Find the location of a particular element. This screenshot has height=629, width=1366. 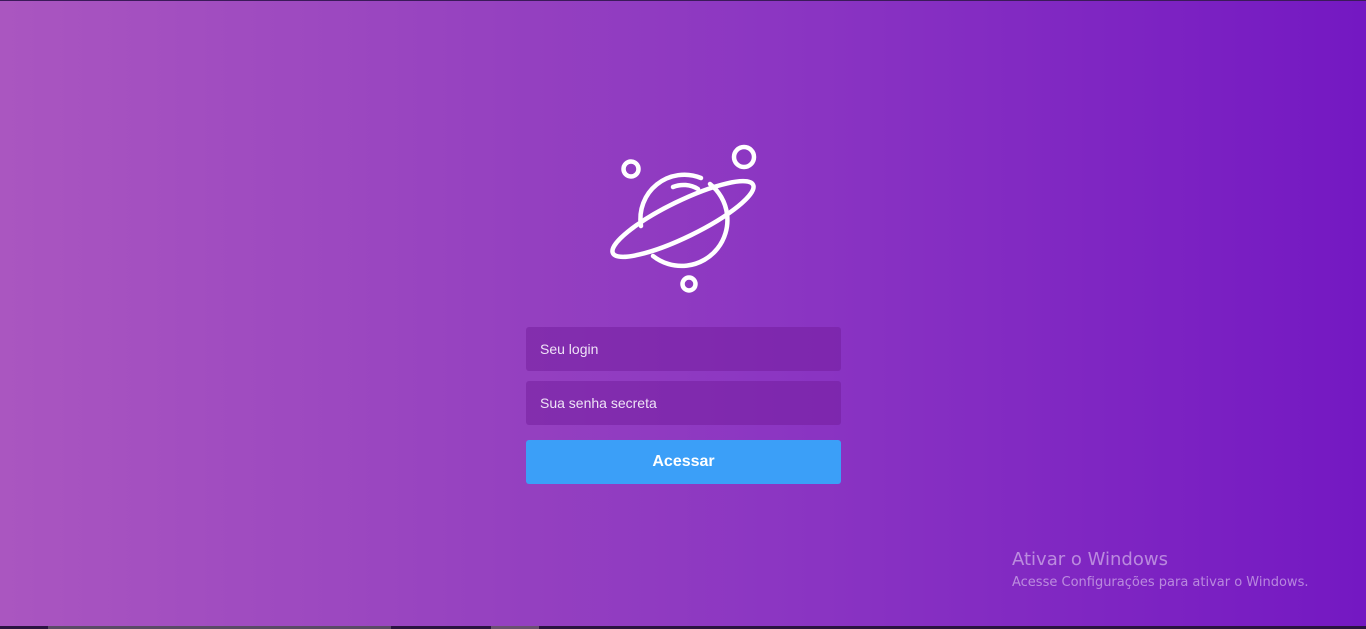

login-form: Acessar is located at coordinates (683, 405).